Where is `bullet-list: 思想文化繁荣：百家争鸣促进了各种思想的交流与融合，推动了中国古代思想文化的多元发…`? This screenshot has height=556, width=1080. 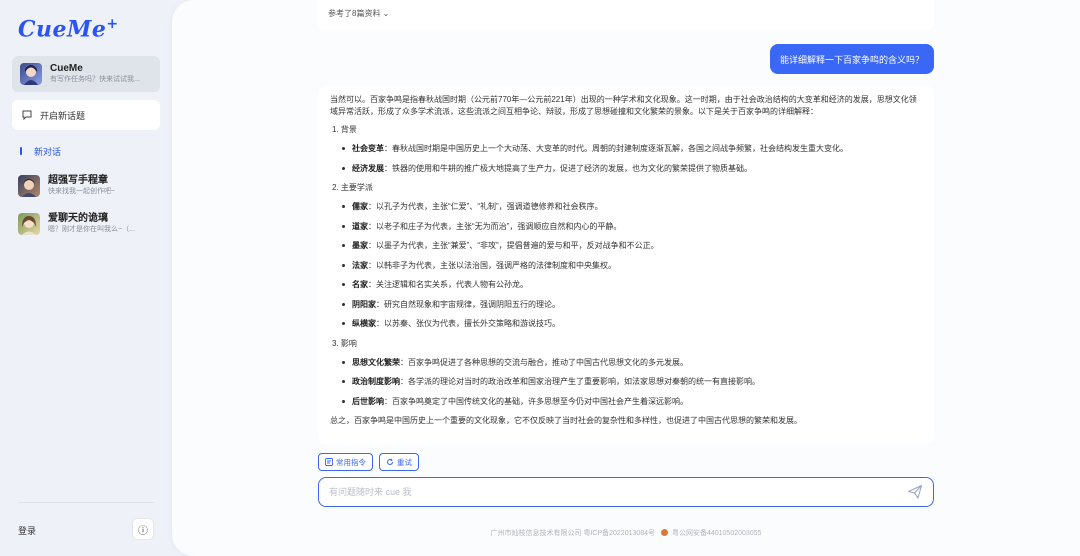
bullet-list: 思想文化繁荣：百家争鸣促进了各种思想的交流与融合，推动了中国古代思想文化的多元发… is located at coordinates (632, 382).